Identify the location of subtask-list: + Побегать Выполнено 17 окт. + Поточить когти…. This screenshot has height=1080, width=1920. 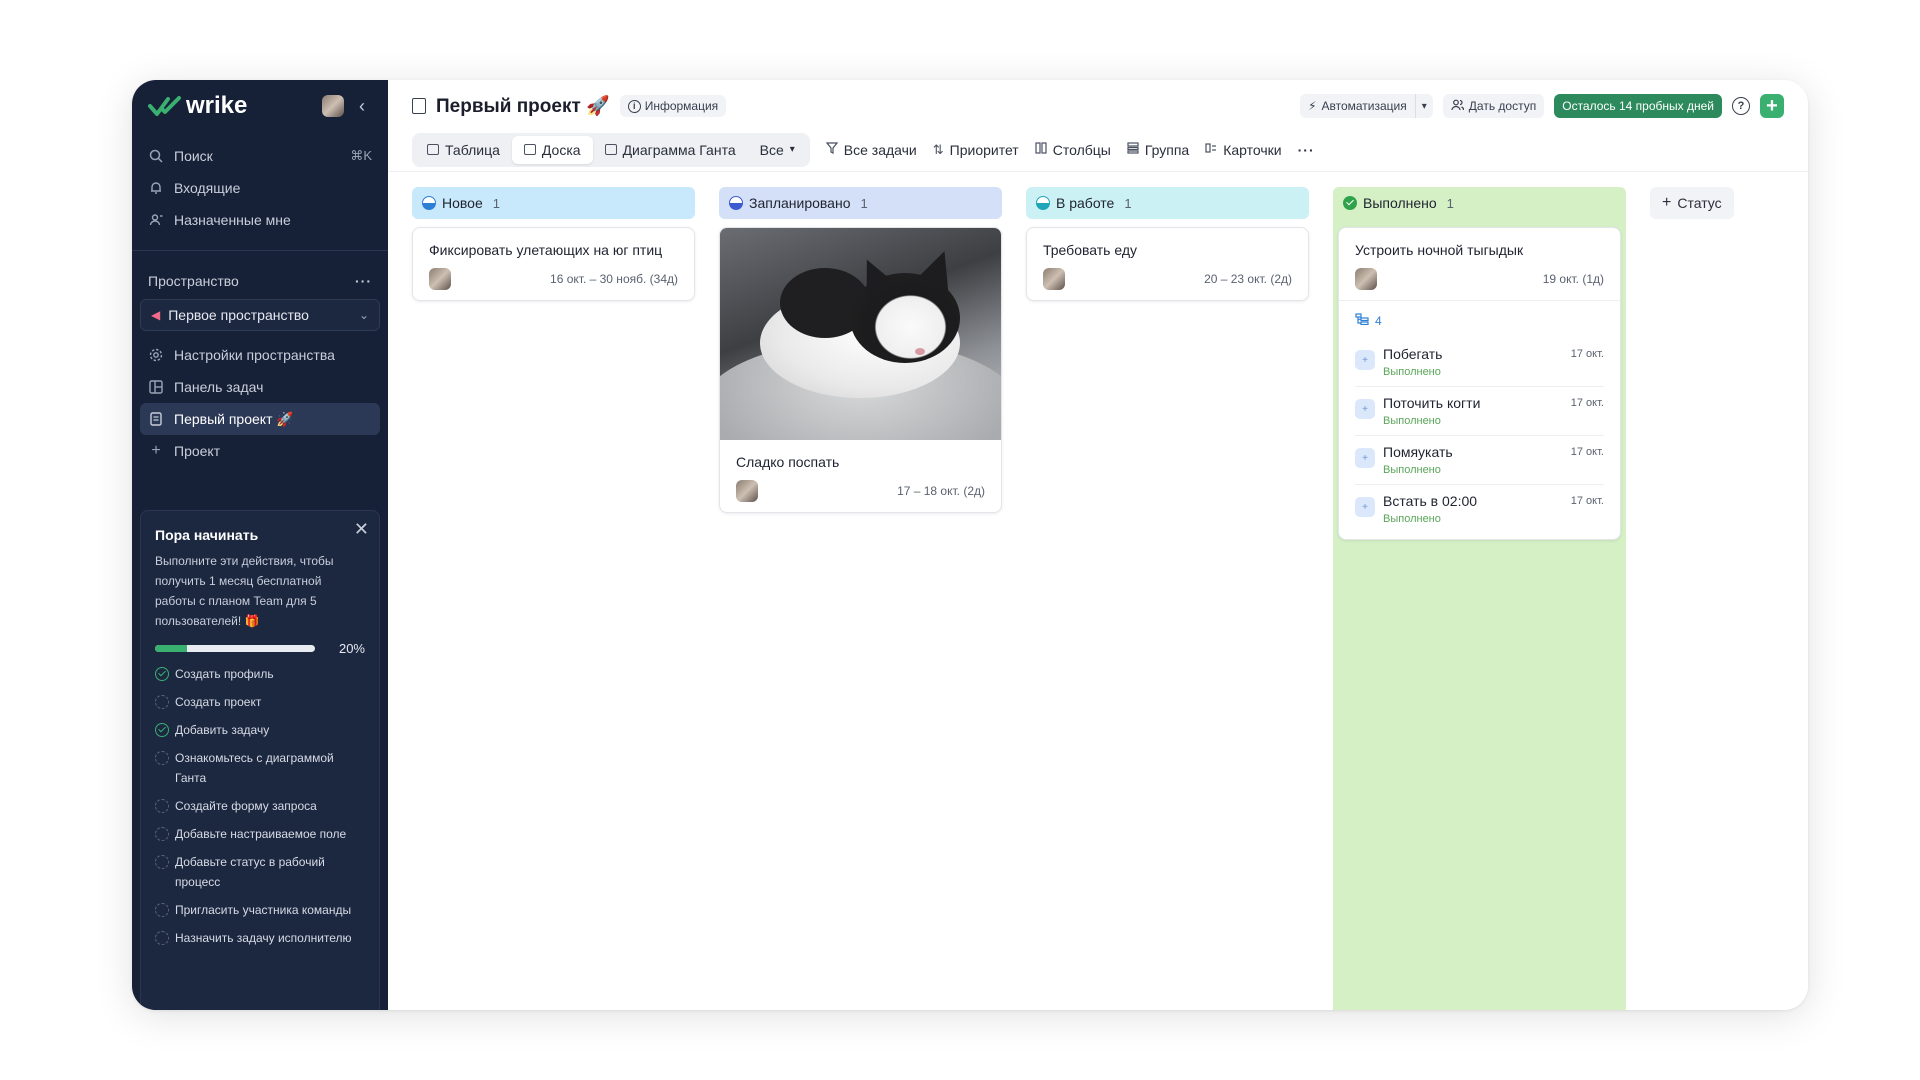
(1479, 435).